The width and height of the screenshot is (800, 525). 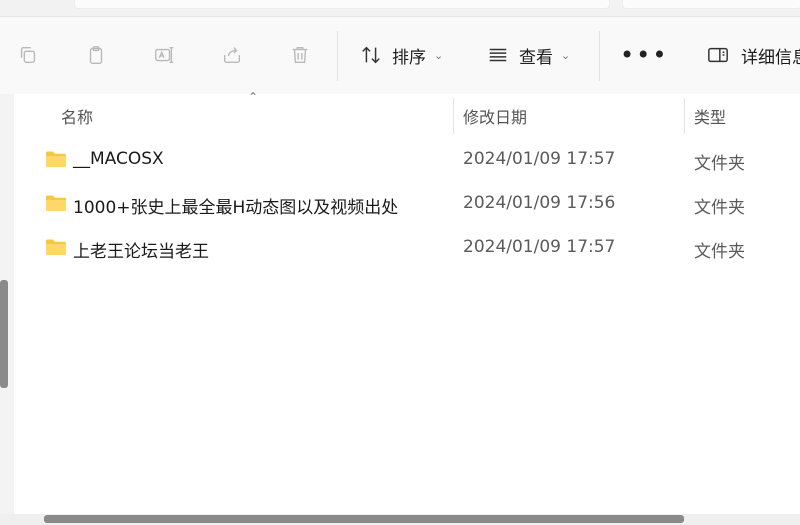 What do you see at coordinates (770, 57) in the screenshot?
I see `details-label: 详细信息` at bounding box center [770, 57].